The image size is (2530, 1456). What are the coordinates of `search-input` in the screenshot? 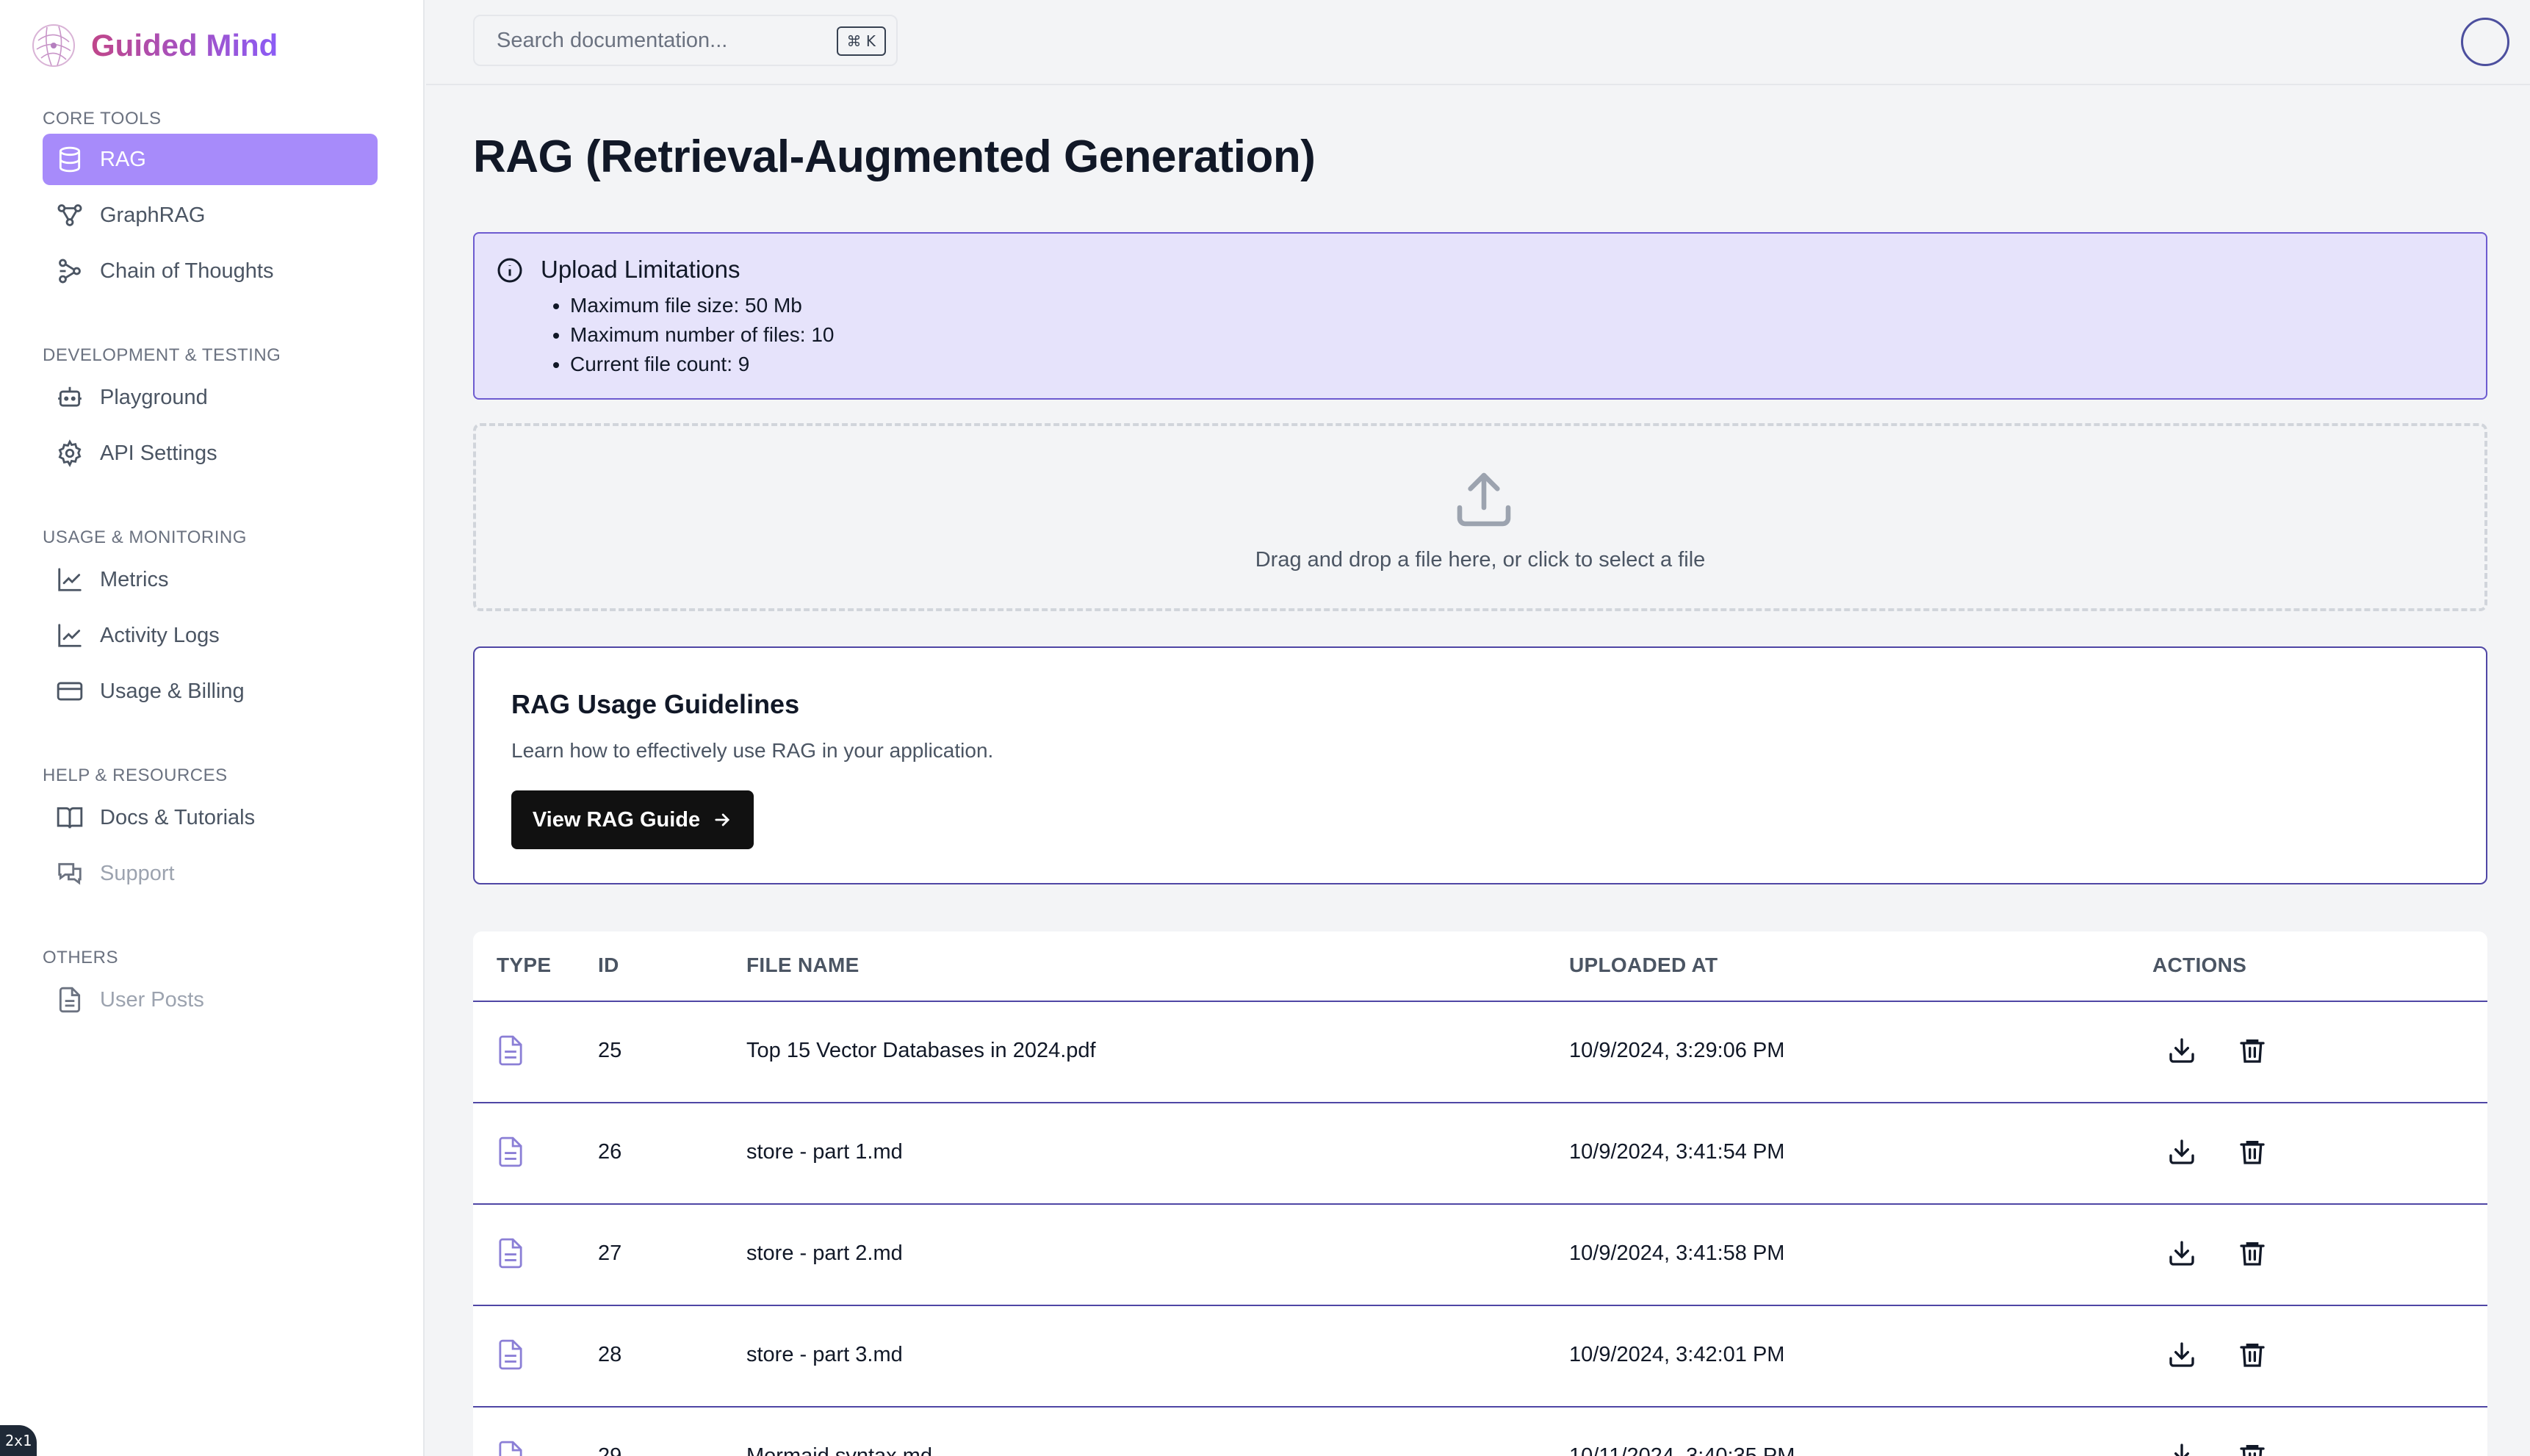 It's located at (662, 40).